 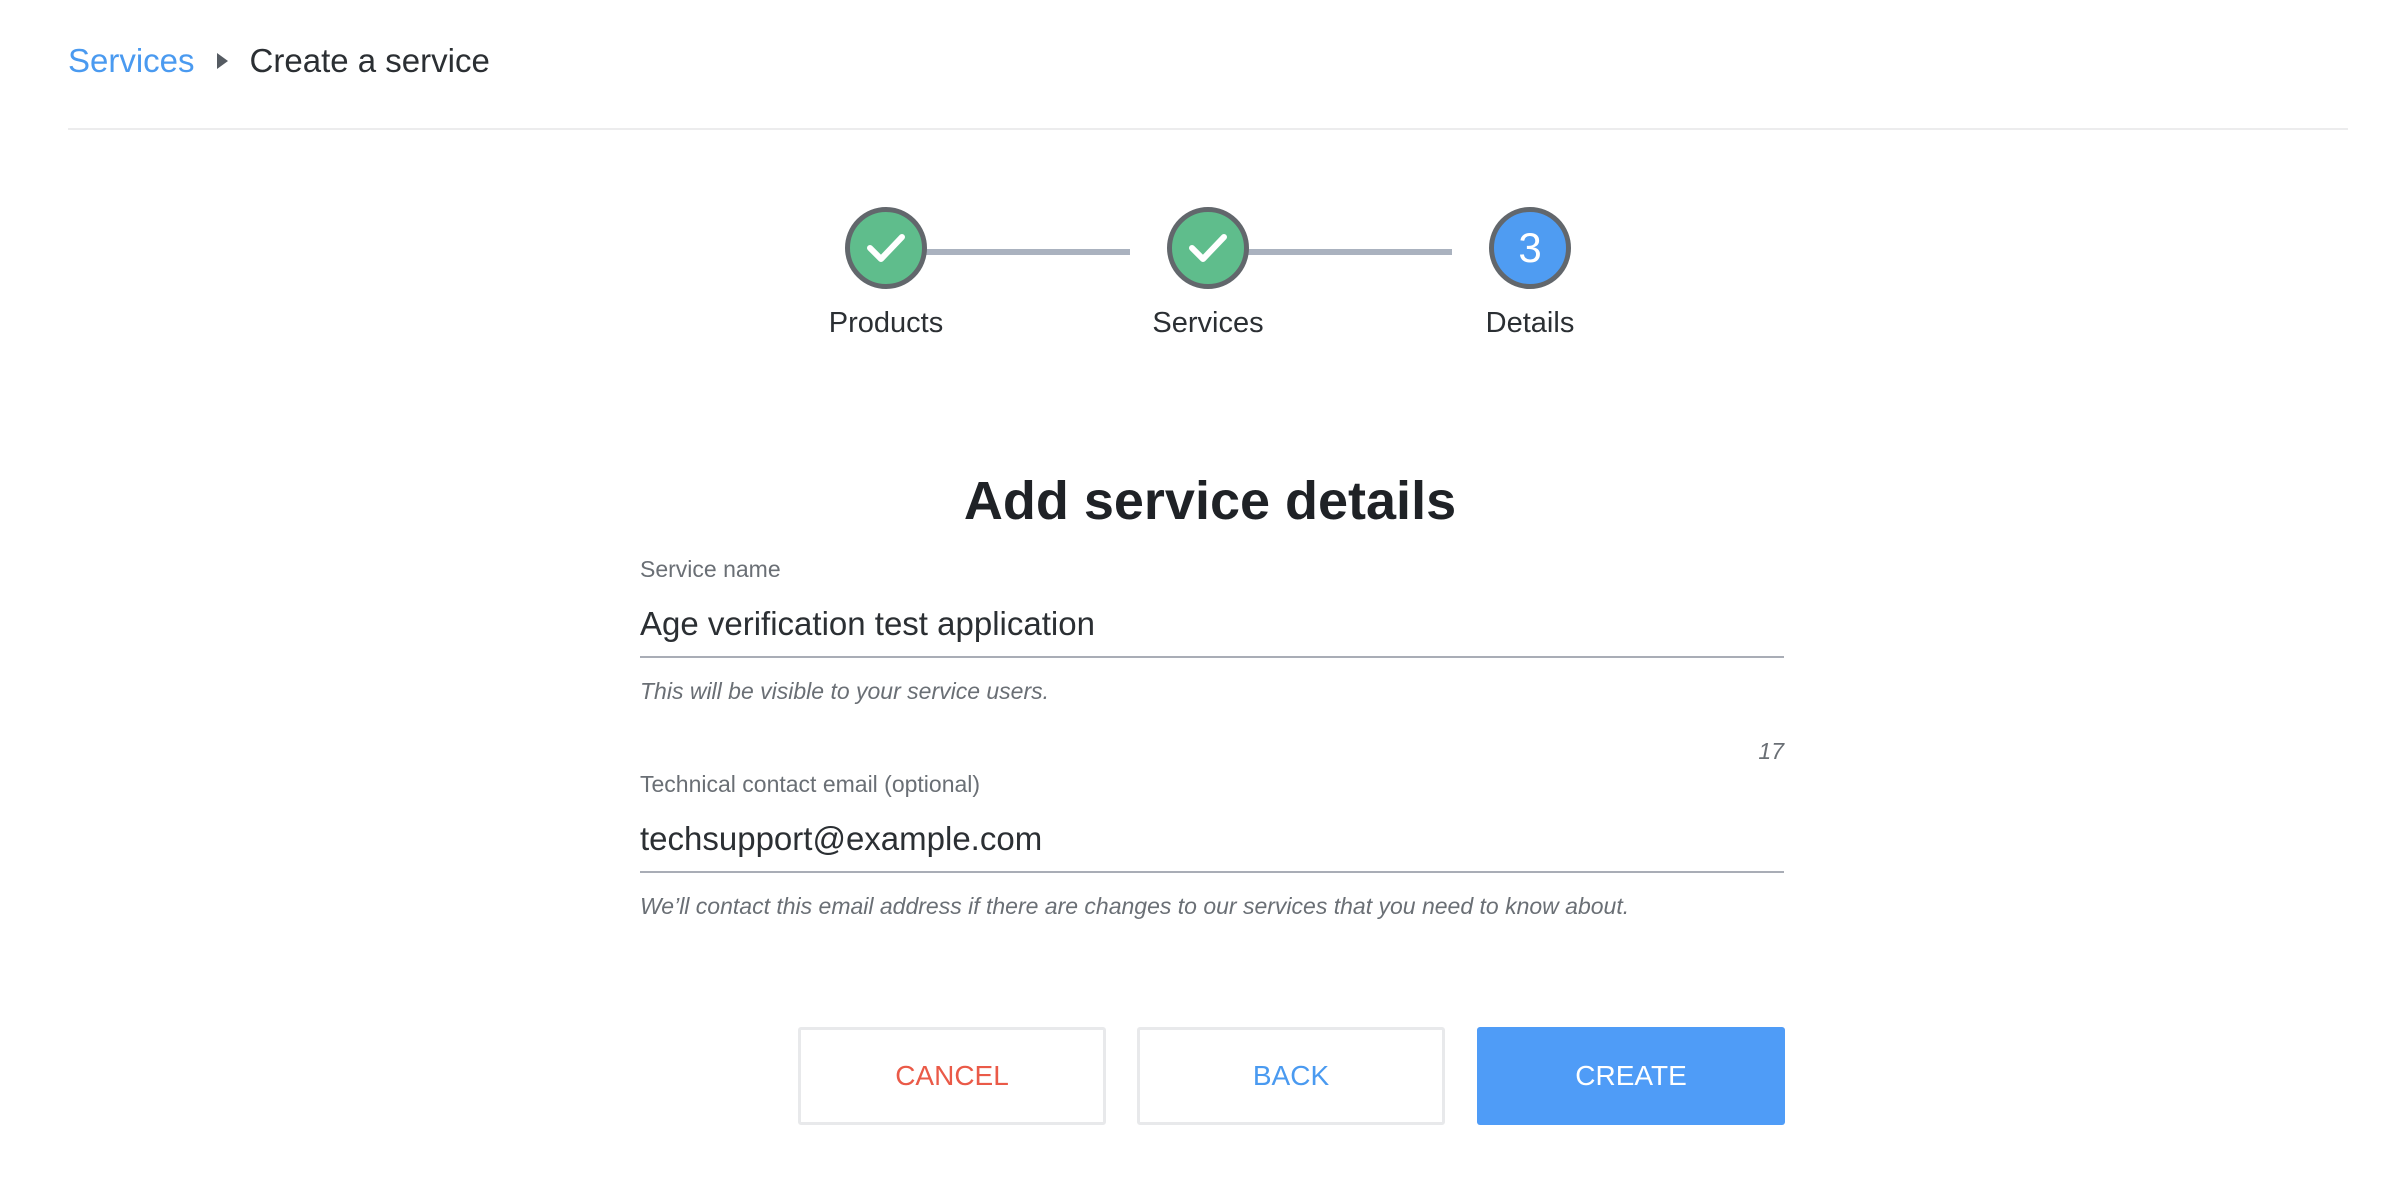 I want to click on step-products: Products, so click(x=886, y=273).